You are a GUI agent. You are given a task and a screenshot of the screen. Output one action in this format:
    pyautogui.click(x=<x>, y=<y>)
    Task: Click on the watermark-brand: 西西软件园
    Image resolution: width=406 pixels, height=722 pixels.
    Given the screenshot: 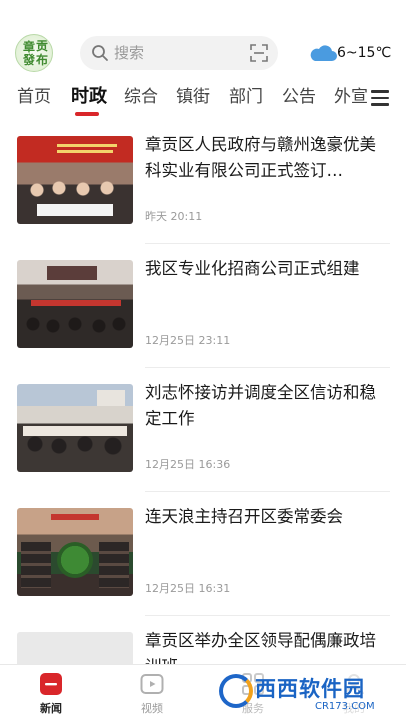 What is the action you would take?
    pyautogui.click(x=310, y=689)
    